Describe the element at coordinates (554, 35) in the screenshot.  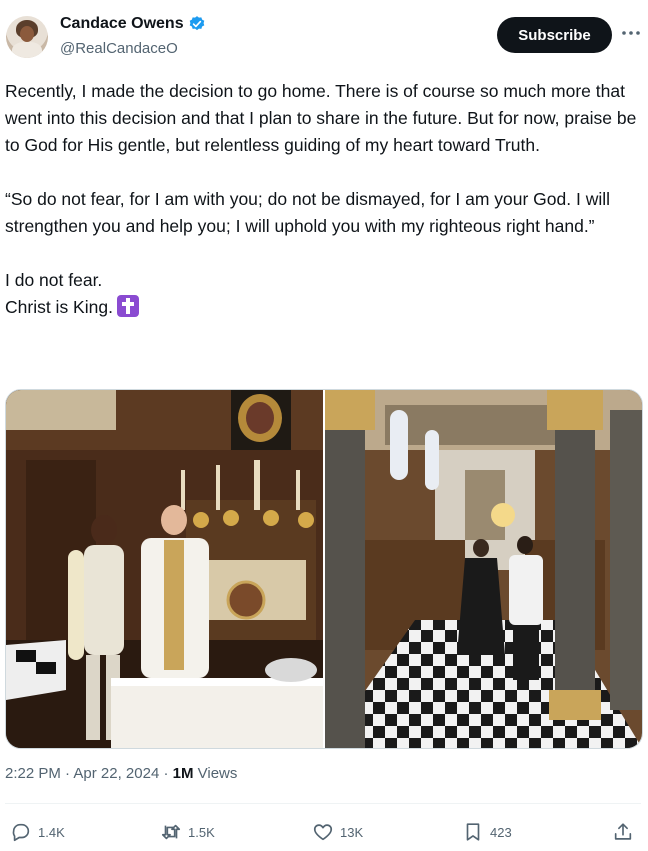
I see `subscribe-button: Subscribe` at that location.